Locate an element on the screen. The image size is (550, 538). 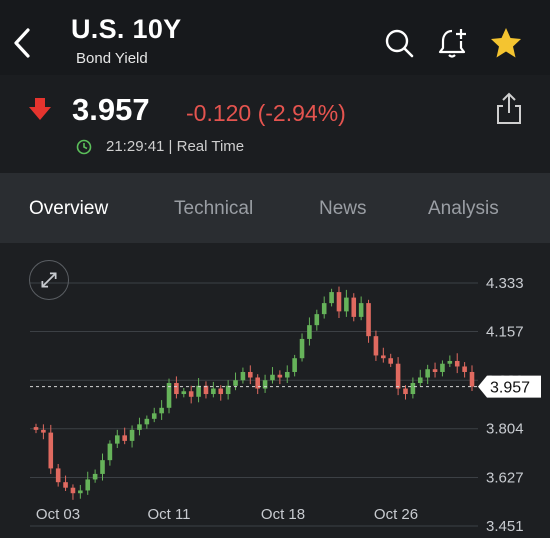
expand-button is located at coordinates (49, 280).